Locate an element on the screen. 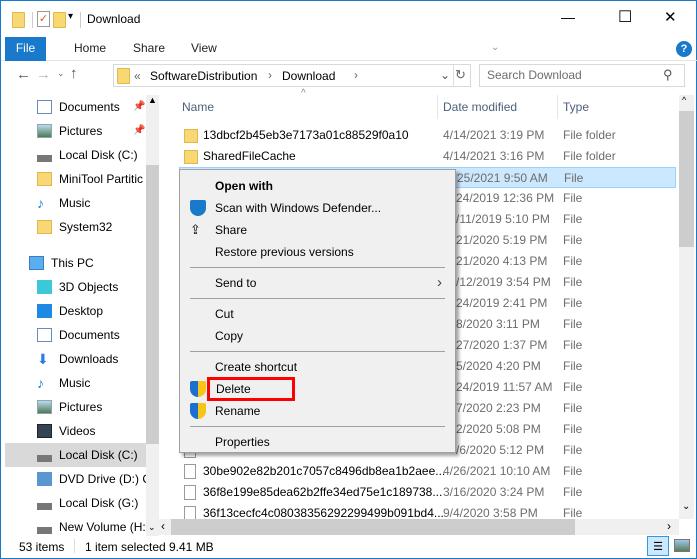 The image size is (697, 559). nav-item: Pictures is located at coordinates (75, 407).